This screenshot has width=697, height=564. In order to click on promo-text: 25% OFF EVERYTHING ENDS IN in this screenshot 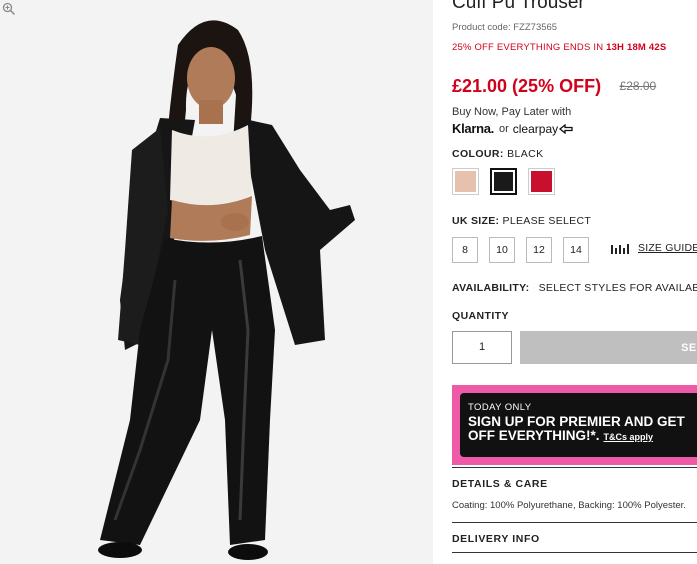, I will do `click(528, 47)`.